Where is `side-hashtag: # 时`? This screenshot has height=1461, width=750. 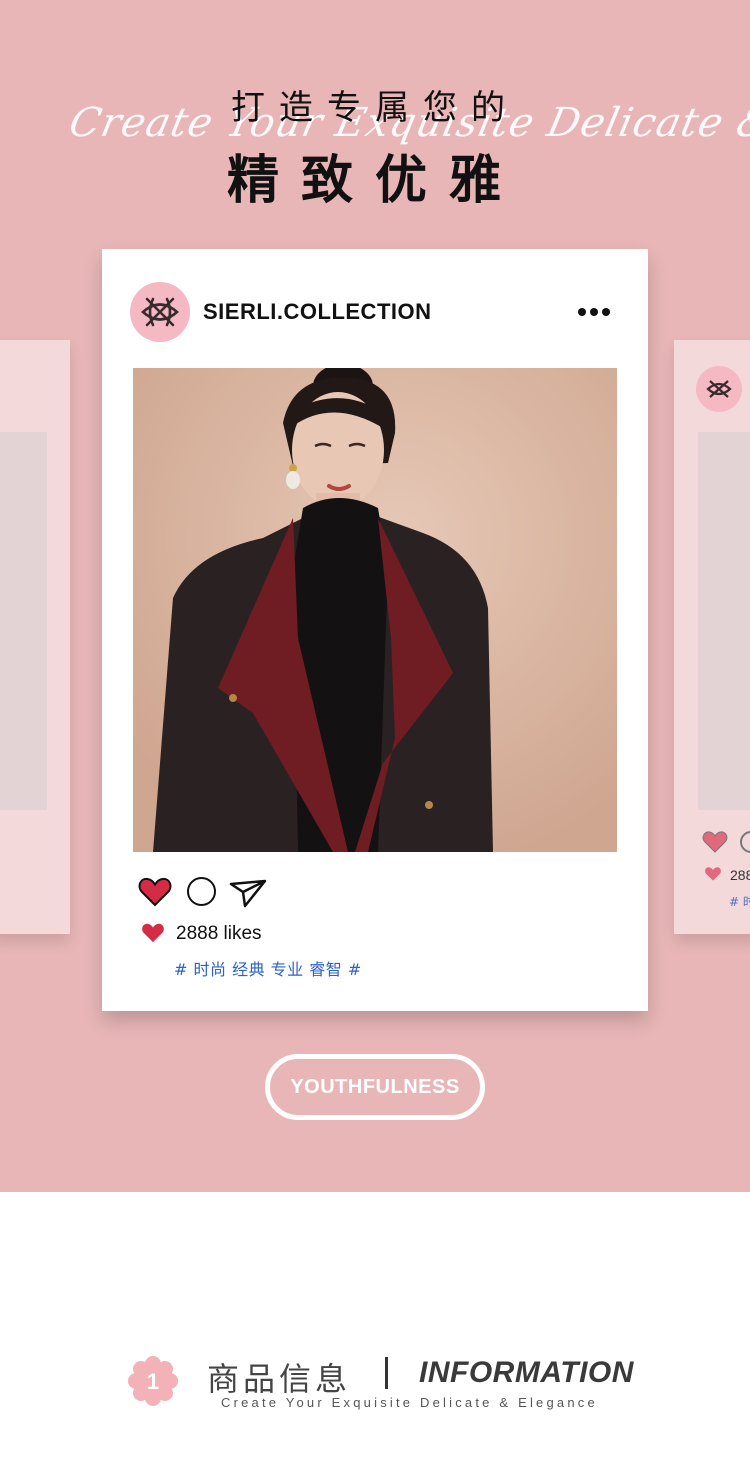
side-hashtag: # 时 is located at coordinates (739, 902).